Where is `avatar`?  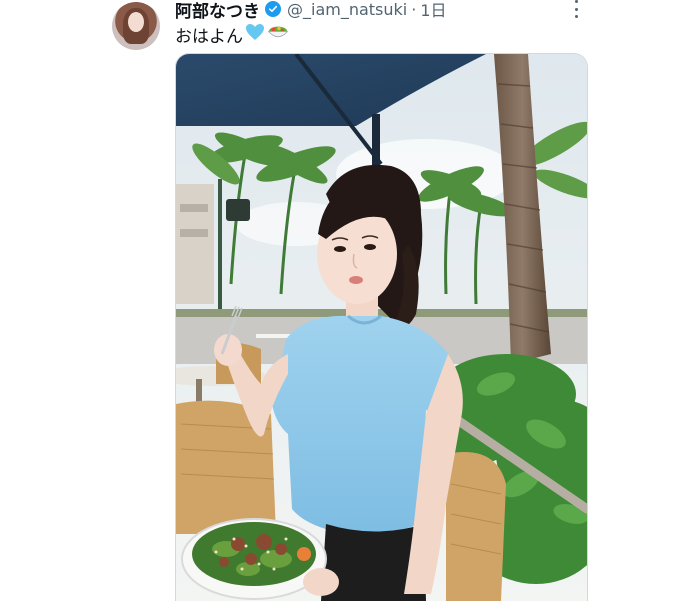
avatar is located at coordinates (136, 26).